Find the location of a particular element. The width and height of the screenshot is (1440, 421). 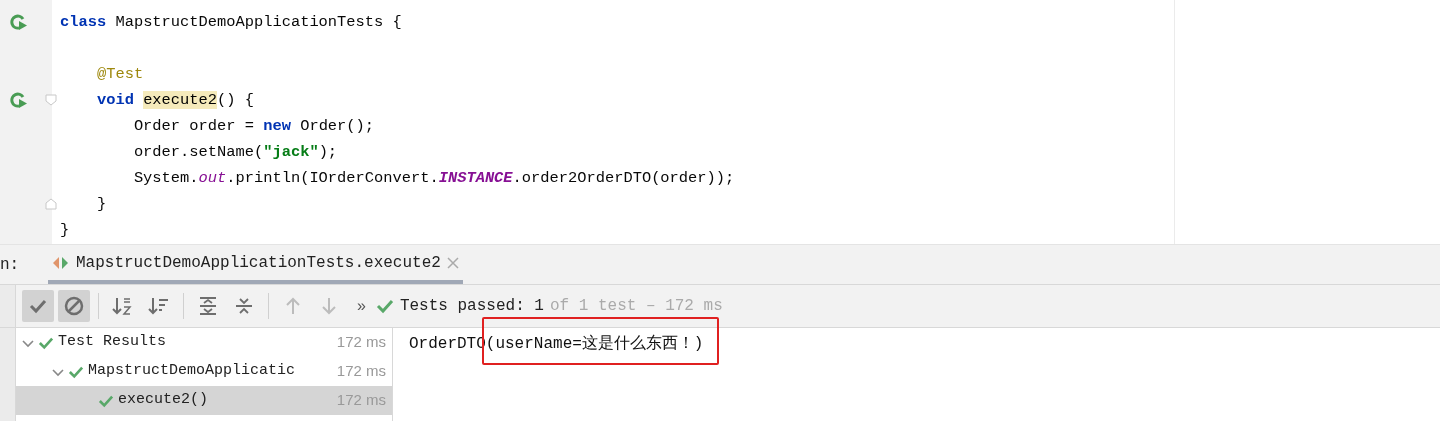

more-text: » is located at coordinates (361, 306).